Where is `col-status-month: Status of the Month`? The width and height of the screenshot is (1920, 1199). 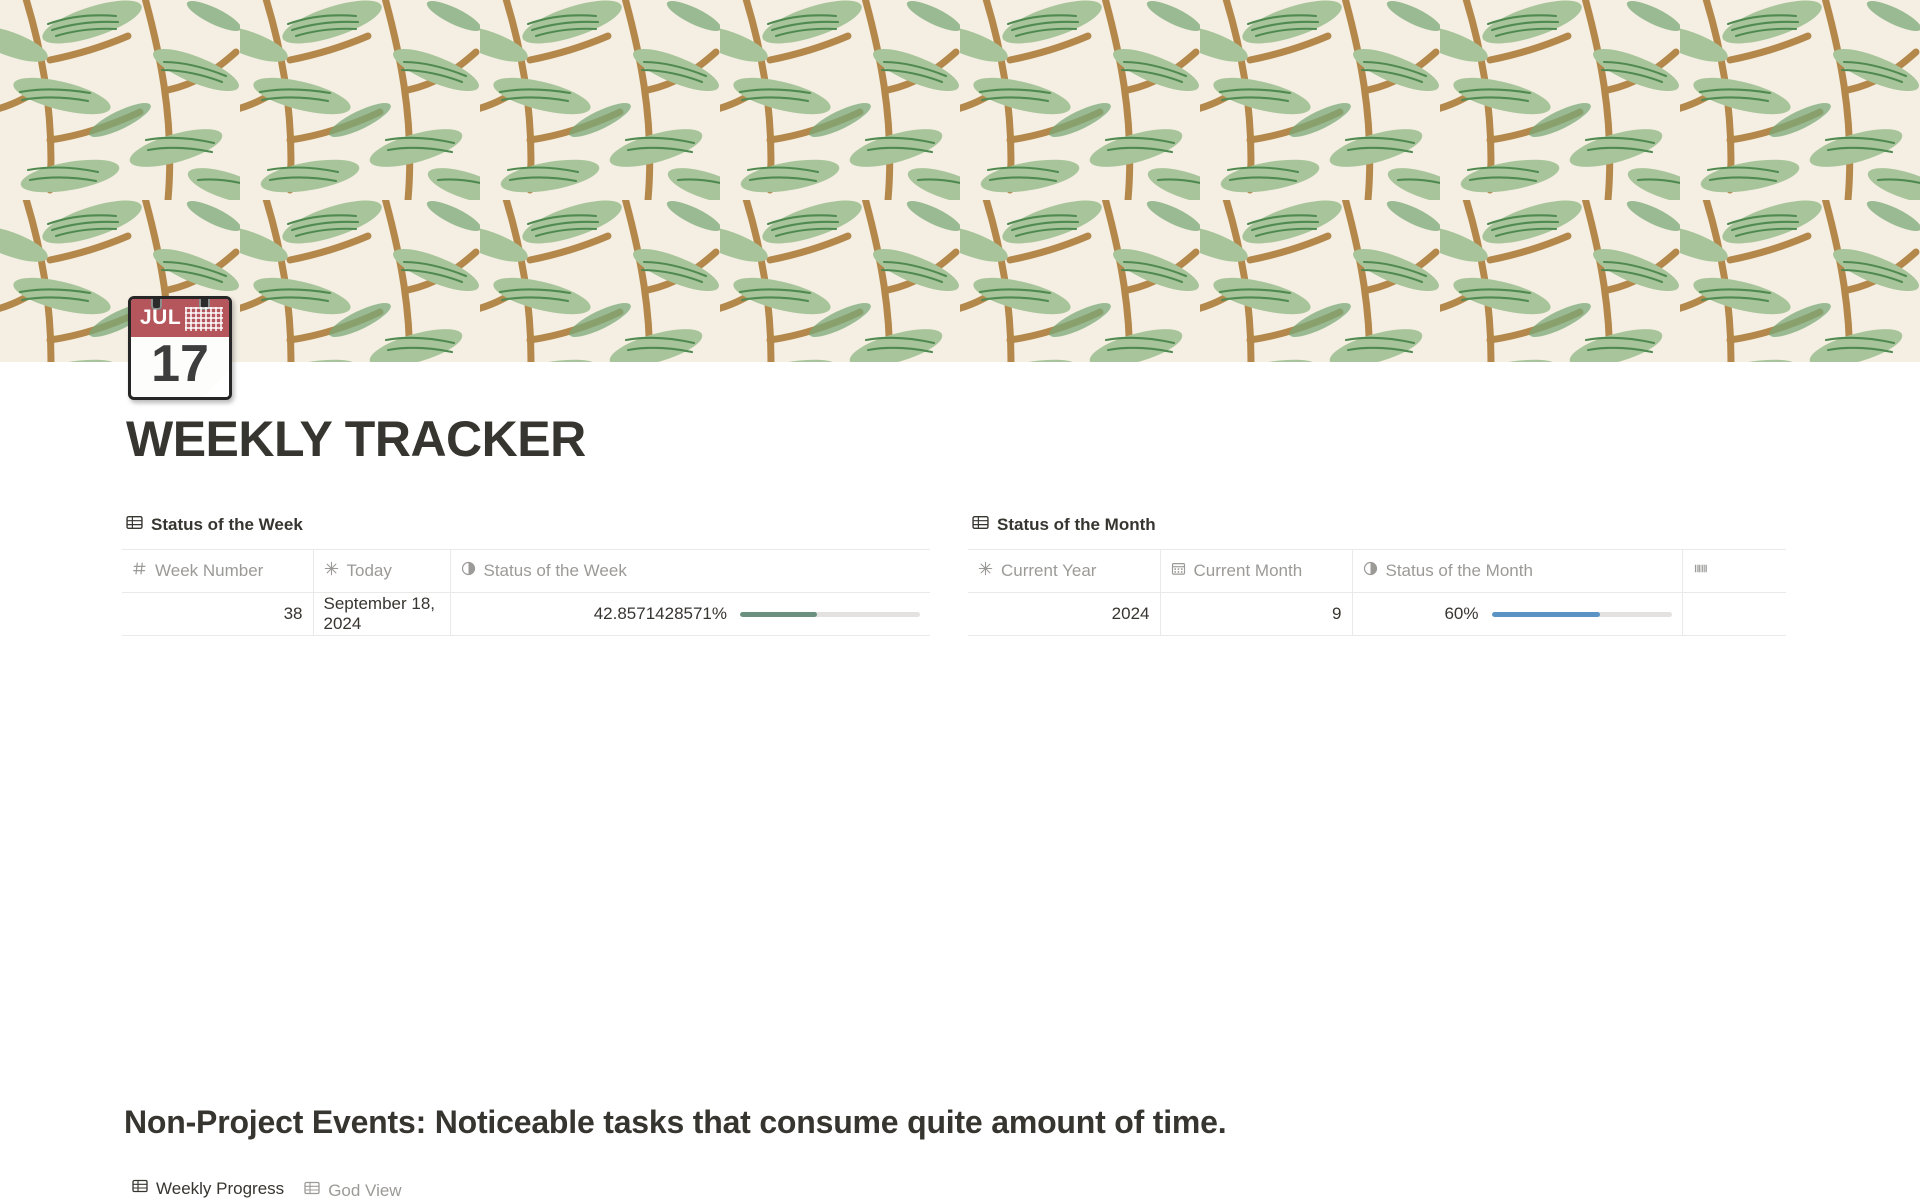 col-status-month: Status of the Month is located at coordinates (1517, 571).